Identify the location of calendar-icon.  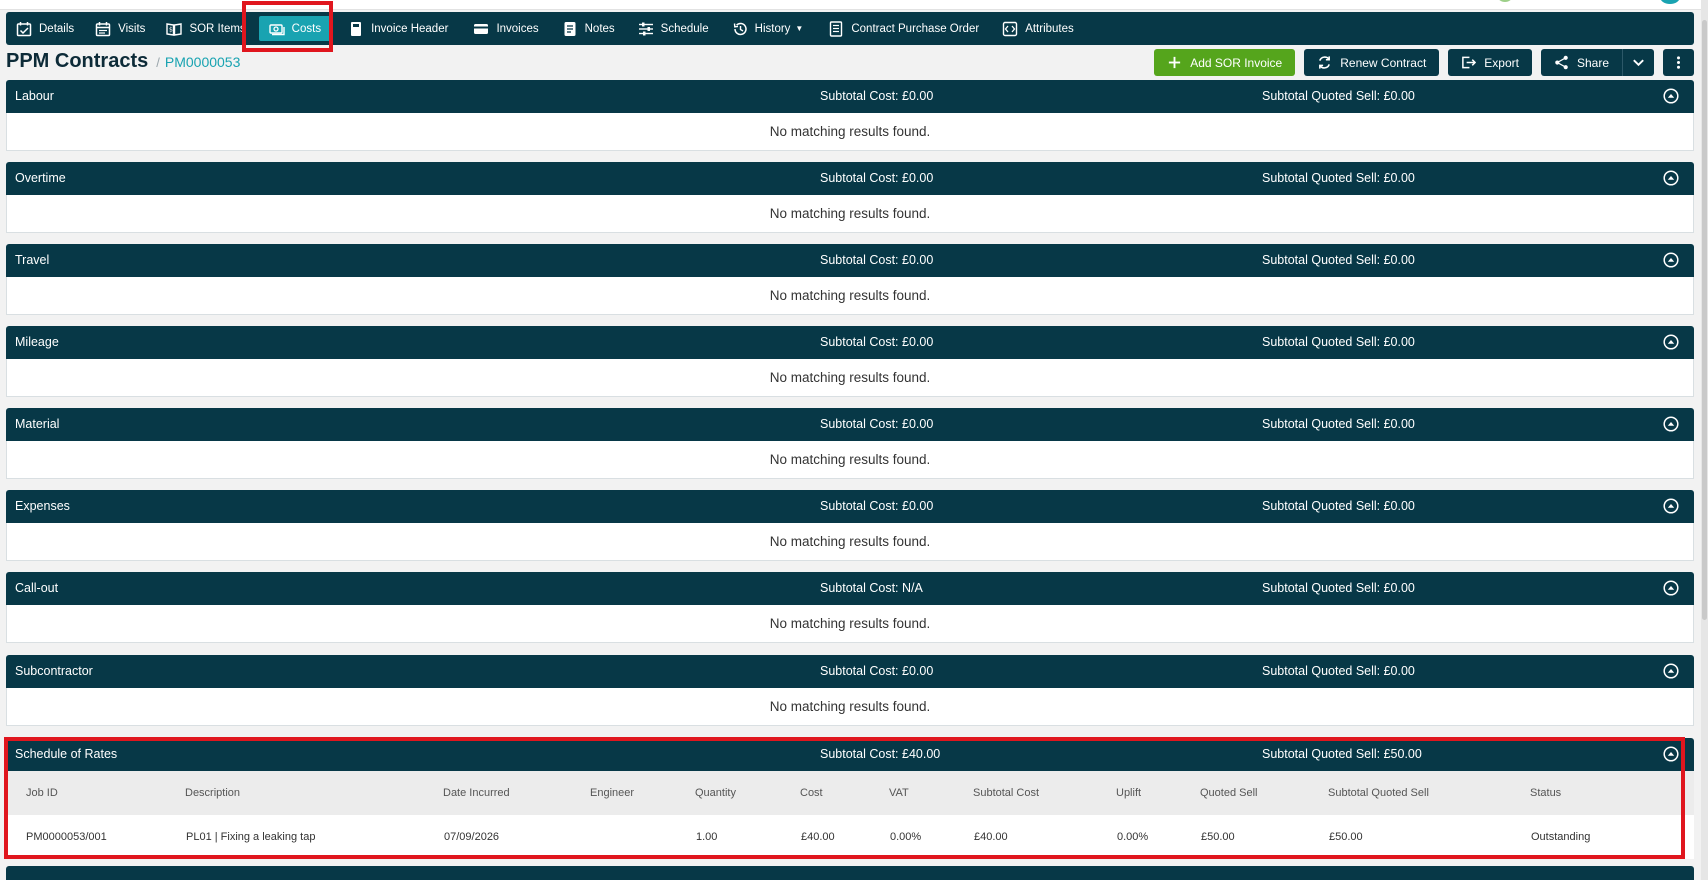
(103, 28).